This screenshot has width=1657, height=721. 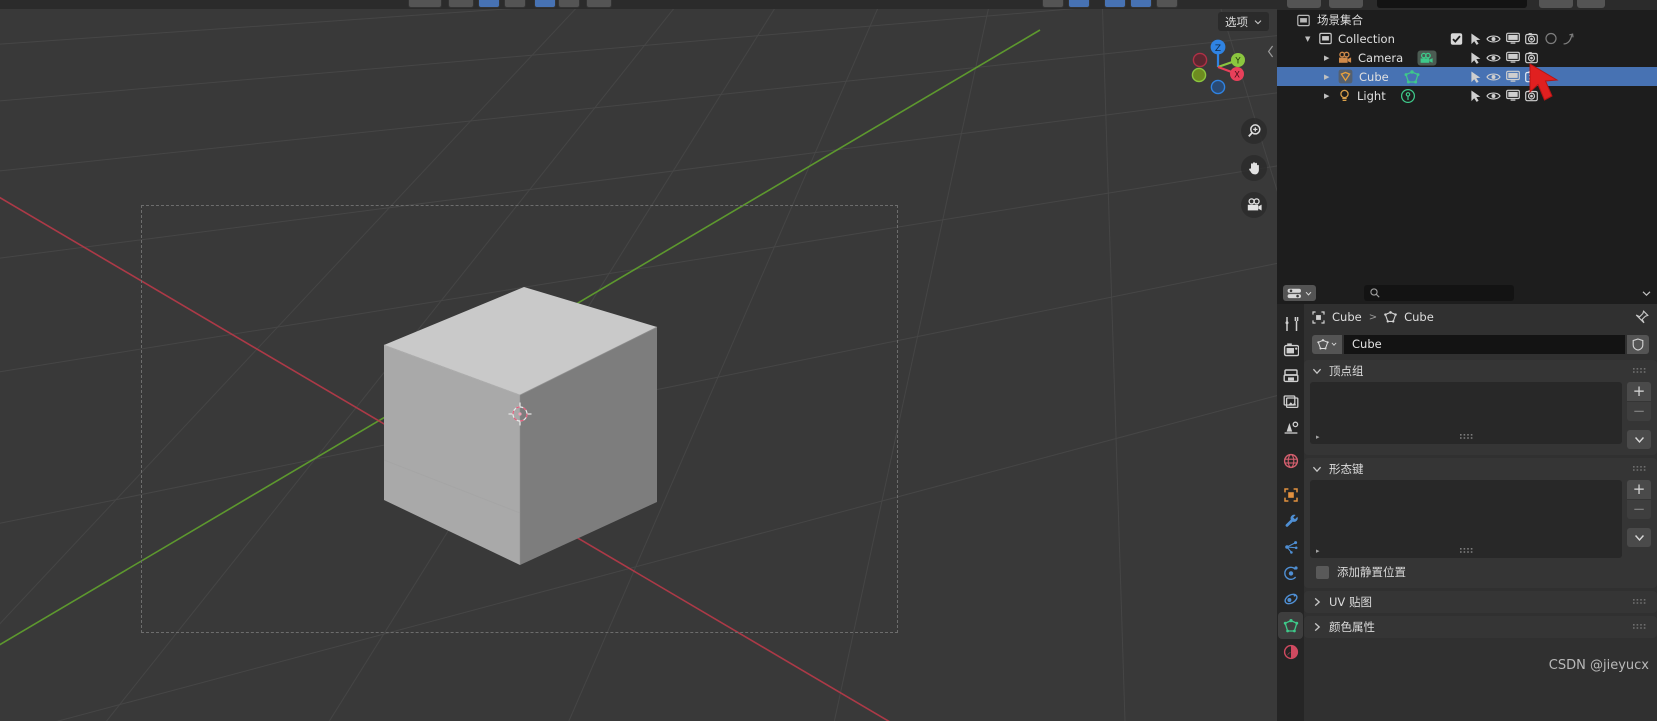 What do you see at coordinates (1480, 570) in the screenshot?
I see `add-rest-position-row: 添加静置位置` at bounding box center [1480, 570].